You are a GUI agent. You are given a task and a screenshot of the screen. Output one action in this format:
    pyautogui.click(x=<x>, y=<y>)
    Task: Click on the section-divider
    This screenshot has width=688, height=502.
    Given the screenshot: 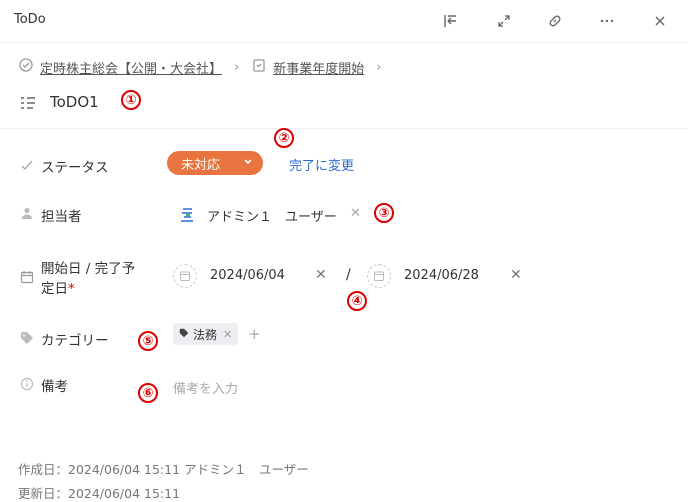 What is the action you would take?
    pyautogui.click(x=344, y=128)
    